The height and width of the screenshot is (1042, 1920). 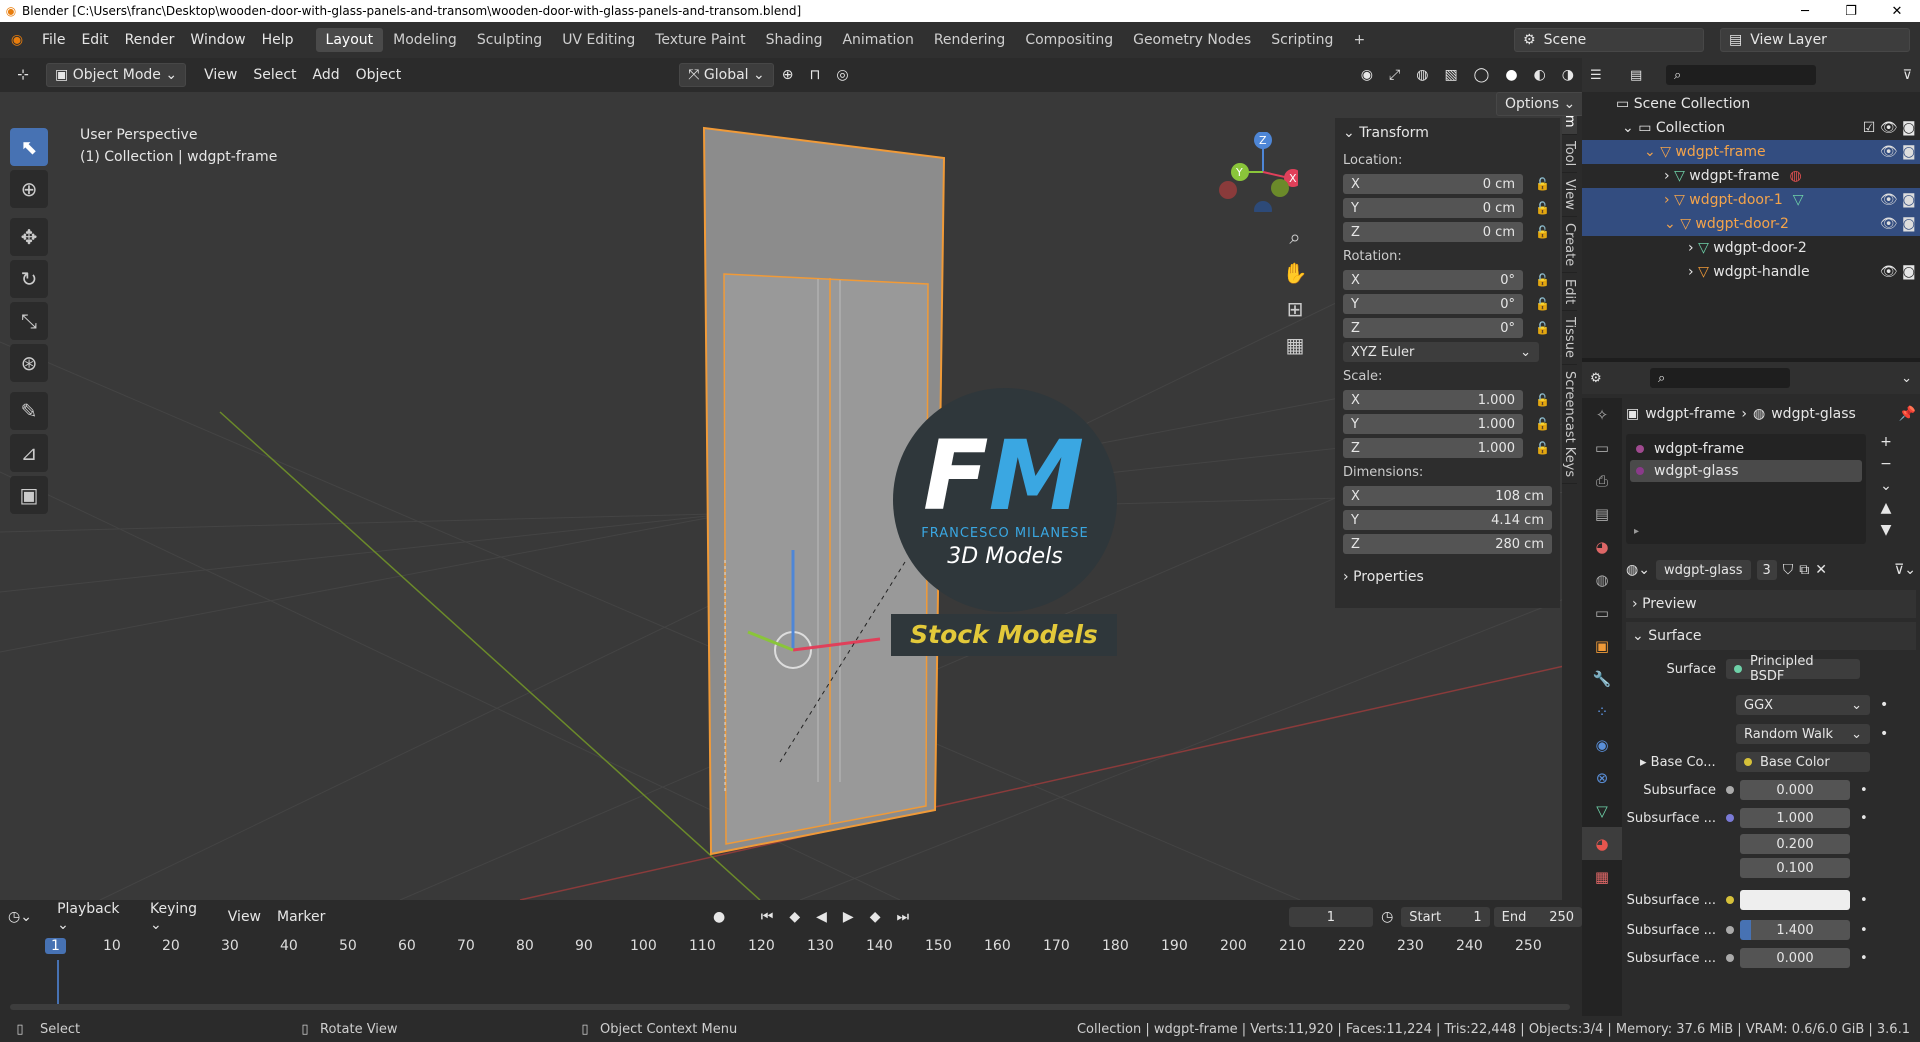 What do you see at coordinates (1804, 570) in the screenshot?
I see `duplicate-icon: ⧉` at bounding box center [1804, 570].